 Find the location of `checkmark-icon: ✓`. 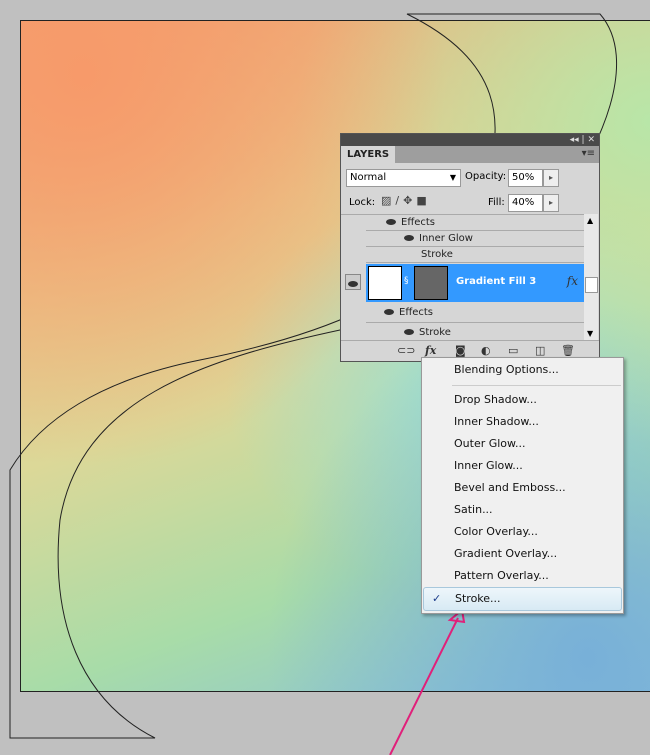

checkmark-icon: ✓ is located at coordinates (437, 598).